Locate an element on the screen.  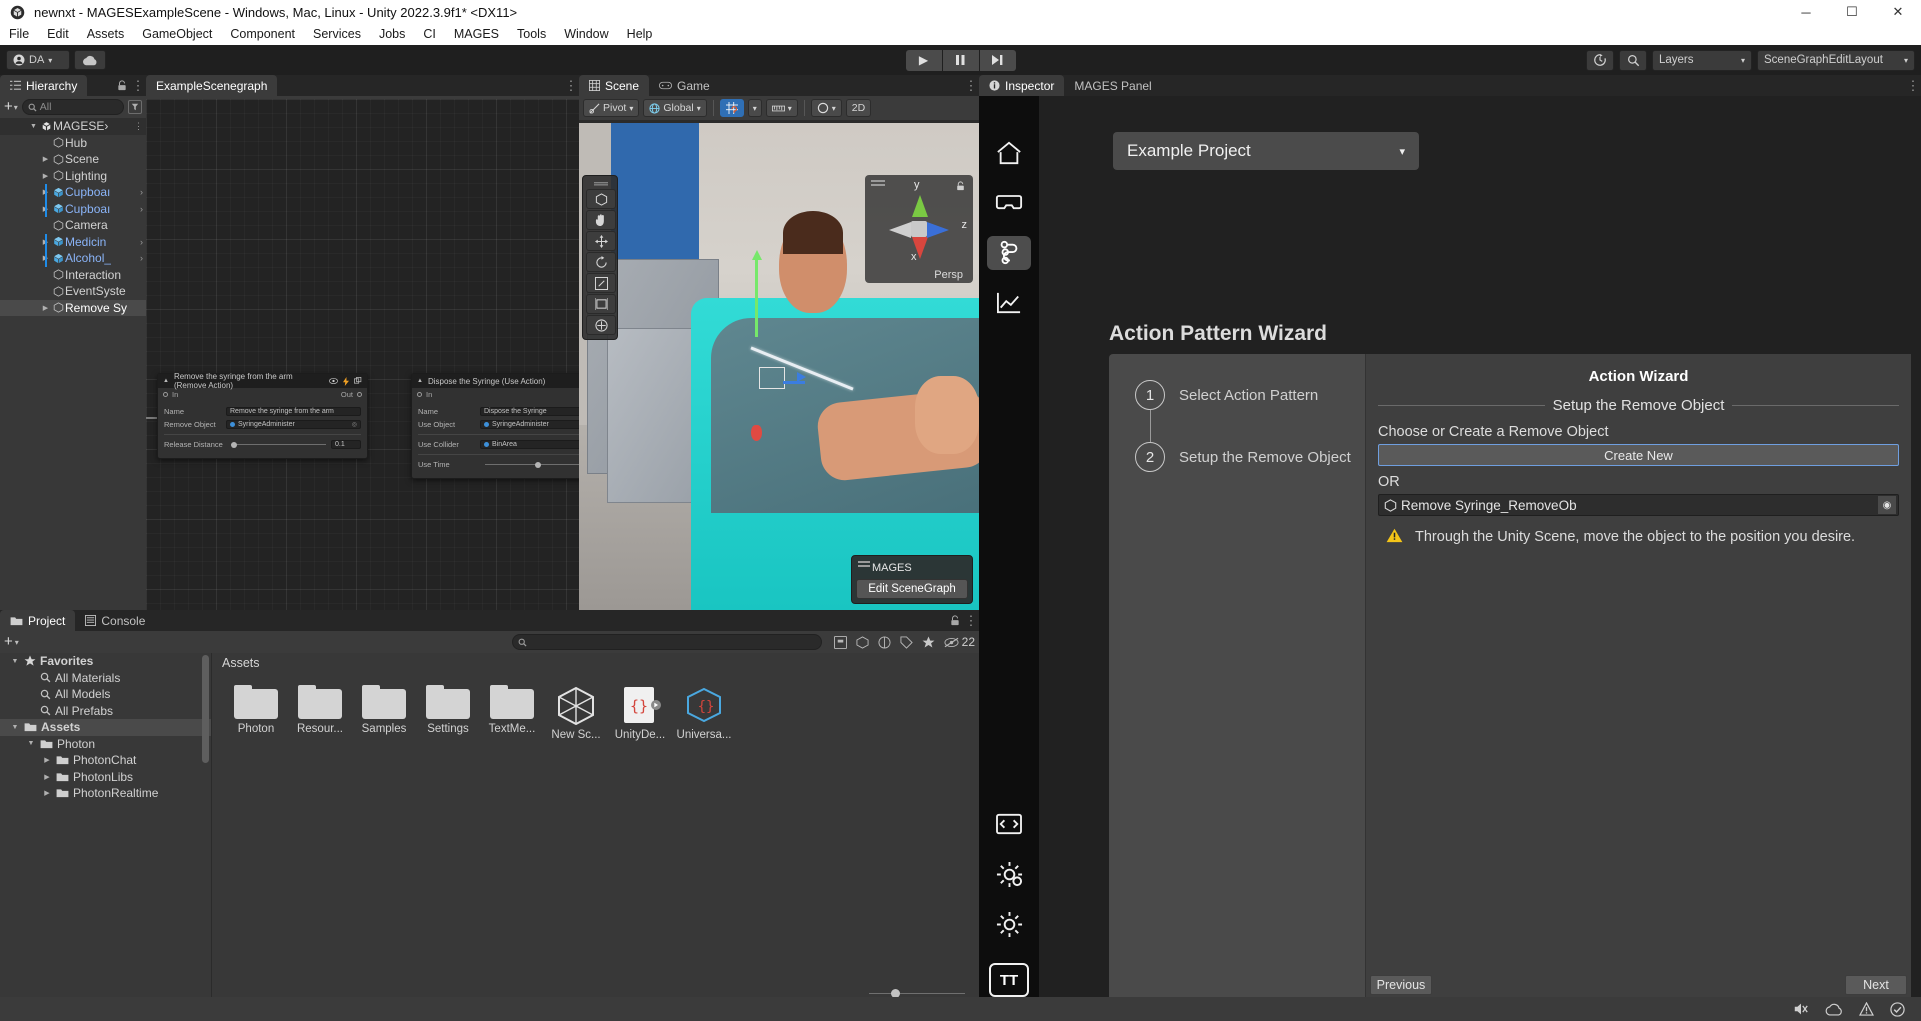
project-tree-row: All Materials is located at coordinates (105, 678).